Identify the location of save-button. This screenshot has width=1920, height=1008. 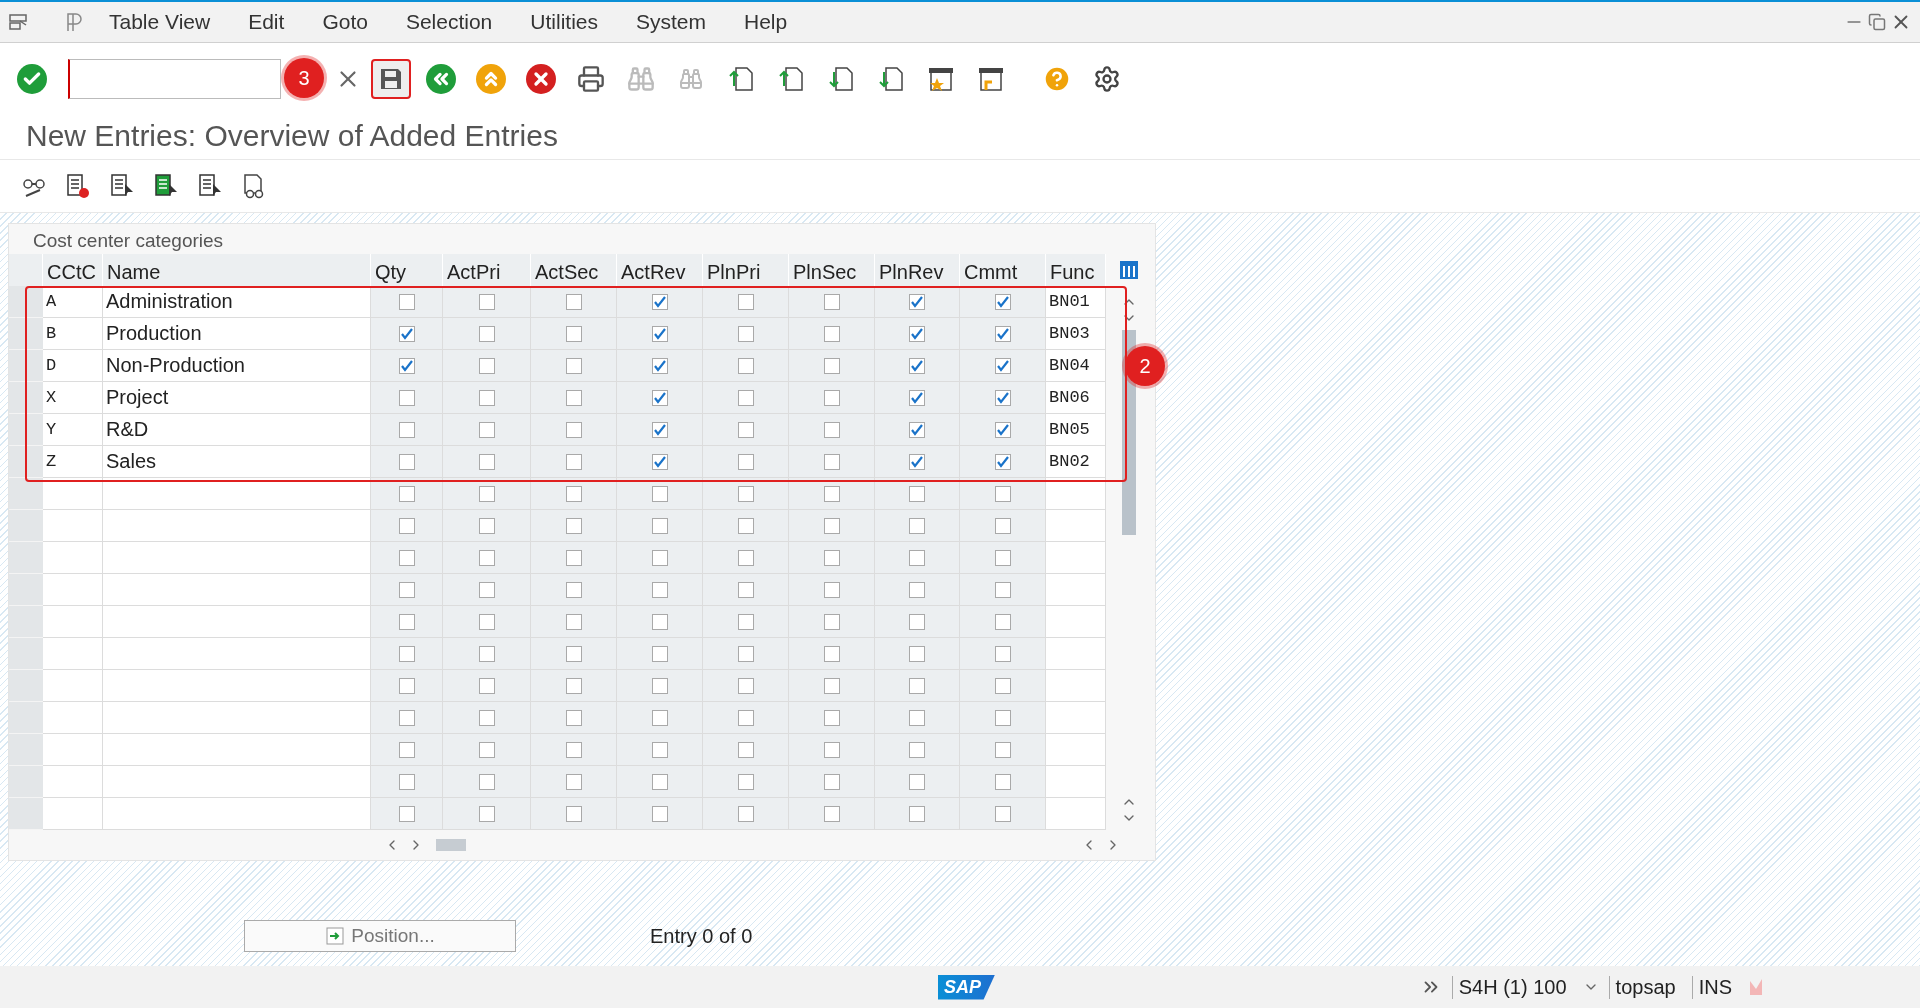
(391, 79).